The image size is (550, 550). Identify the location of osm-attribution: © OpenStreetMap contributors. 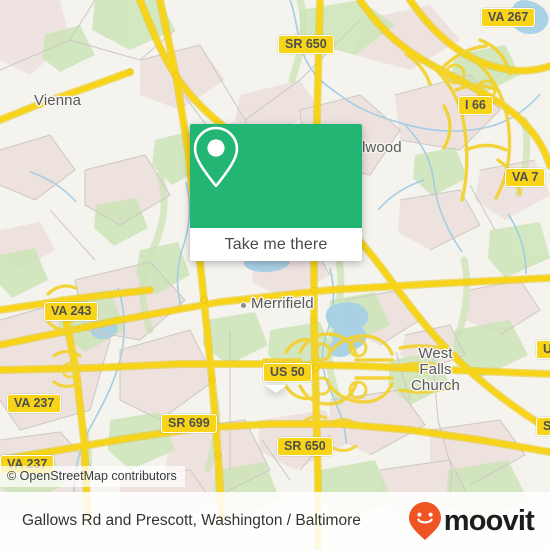
(92, 476).